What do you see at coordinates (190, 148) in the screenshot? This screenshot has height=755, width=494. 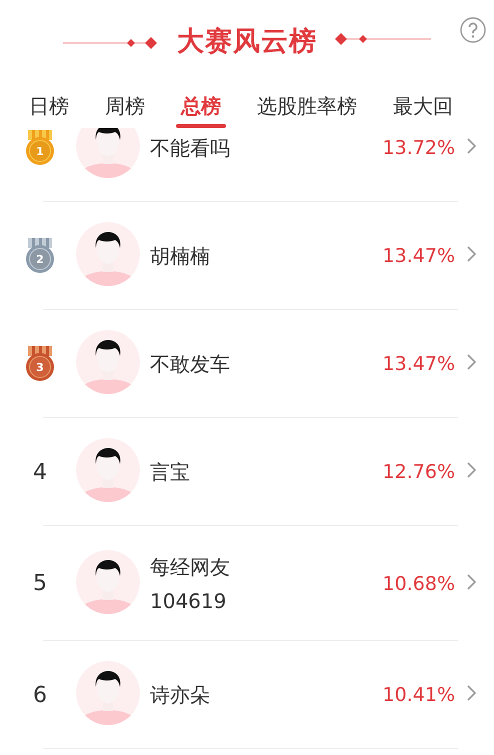 I see `user-name: 不能看吗` at bounding box center [190, 148].